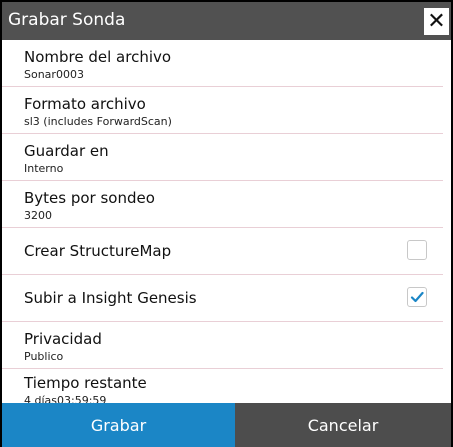 The height and width of the screenshot is (447, 453). I want to click on close-icon: ✕, so click(436, 21).